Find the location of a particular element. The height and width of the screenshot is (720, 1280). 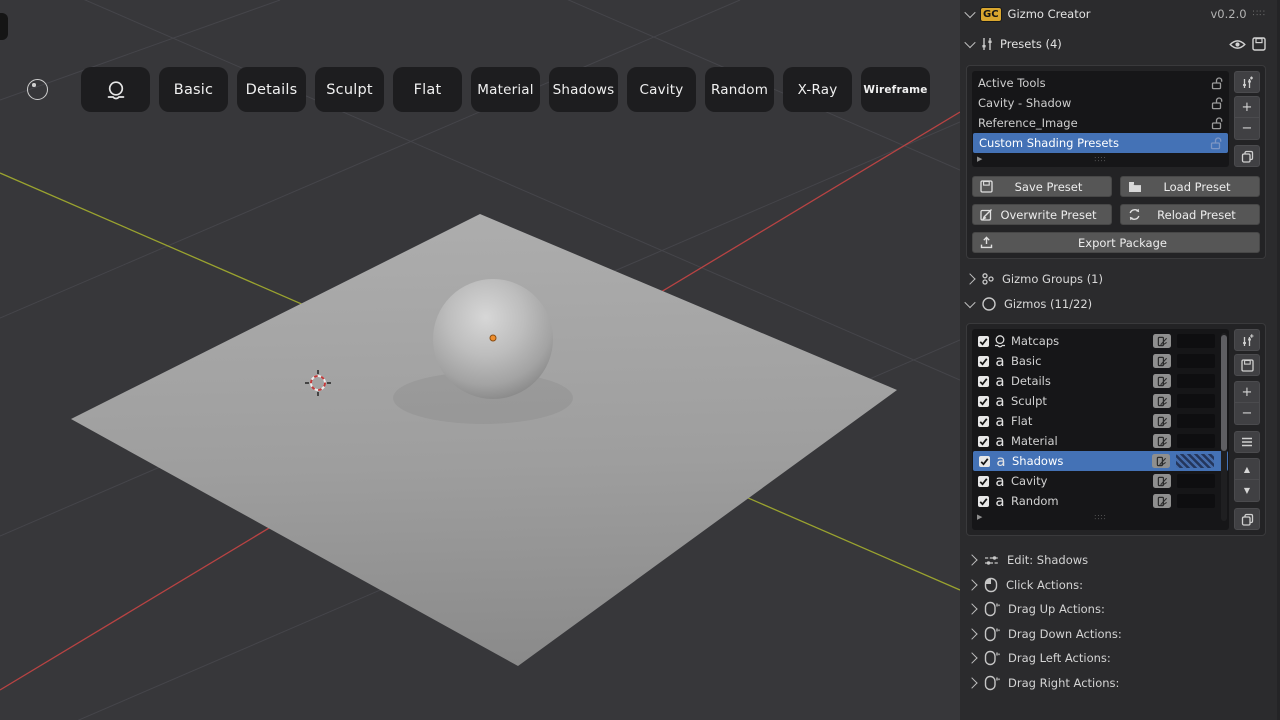

gizmo-button-details: Details is located at coordinates (271, 89).